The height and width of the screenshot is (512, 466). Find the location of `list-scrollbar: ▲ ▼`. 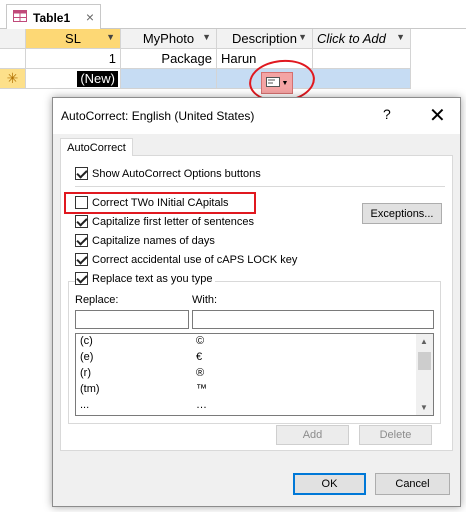

list-scrollbar: ▲ ▼ is located at coordinates (424, 374).